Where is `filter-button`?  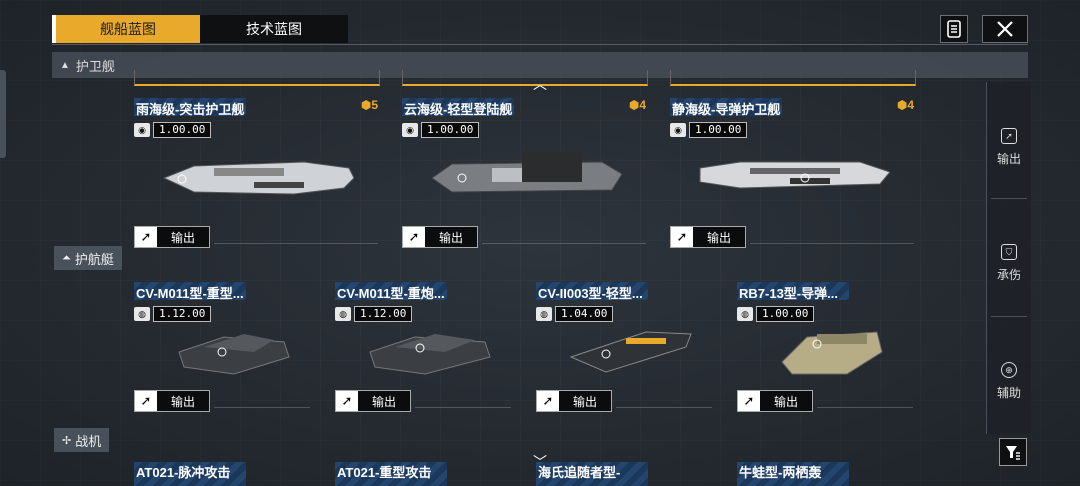
filter-button is located at coordinates (1013, 452).